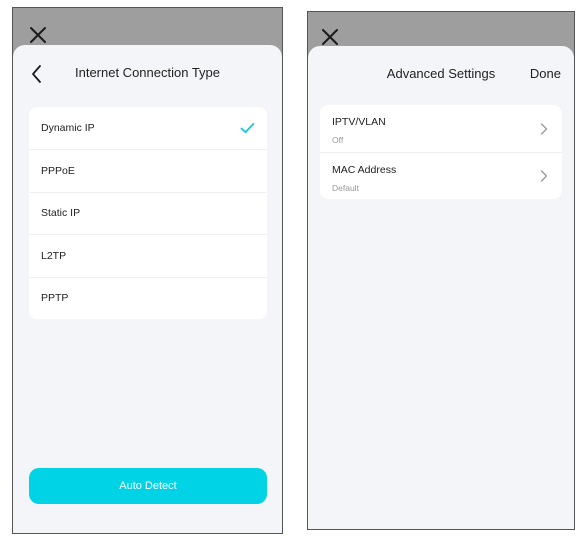 This screenshot has height=543, width=587. Describe the element at coordinates (148, 170) in the screenshot. I see `option-pppoe: PPPoE` at that location.